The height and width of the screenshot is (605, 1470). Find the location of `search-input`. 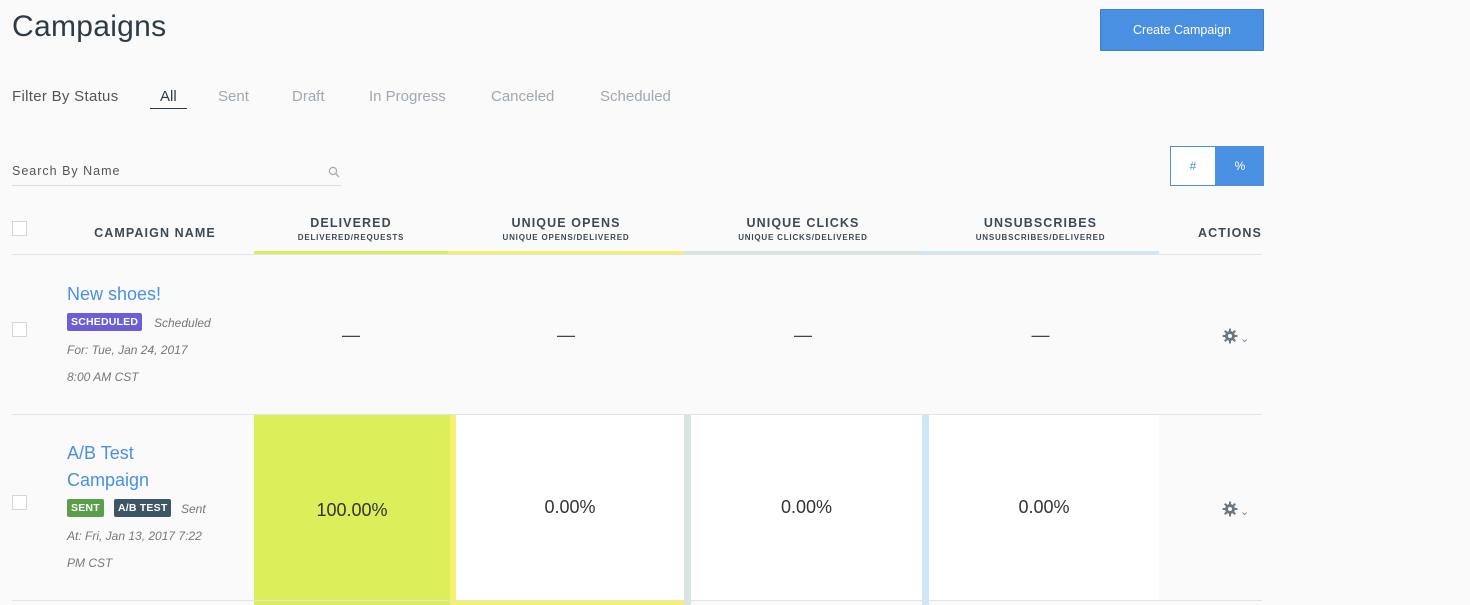

search-input is located at coordinates (162, 171).